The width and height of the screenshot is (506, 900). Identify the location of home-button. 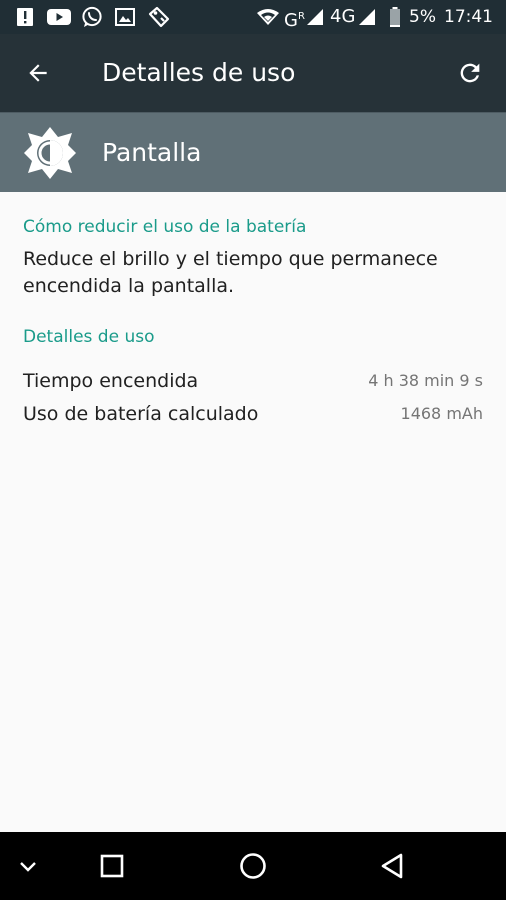
(253, 866).